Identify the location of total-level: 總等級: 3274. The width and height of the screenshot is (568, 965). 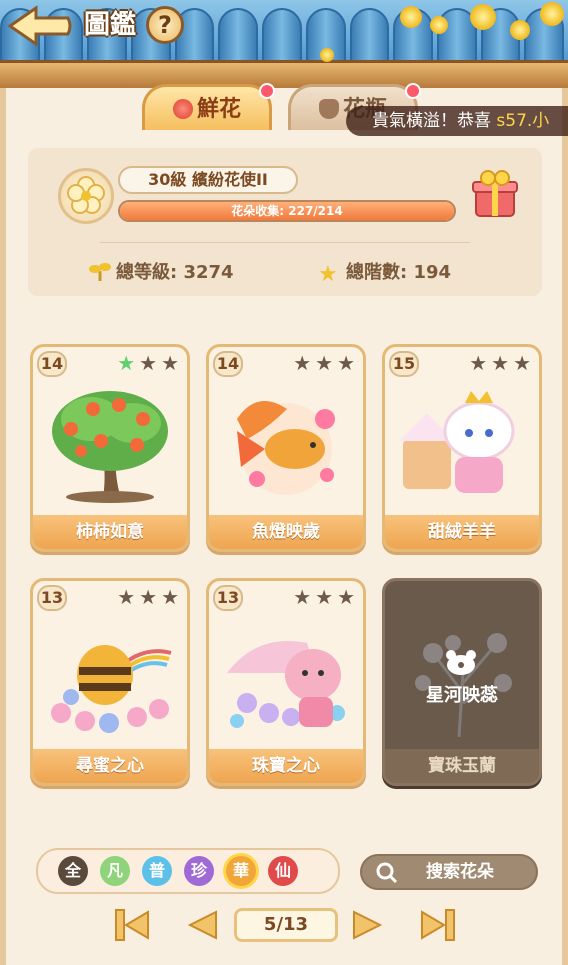
(161, 271).